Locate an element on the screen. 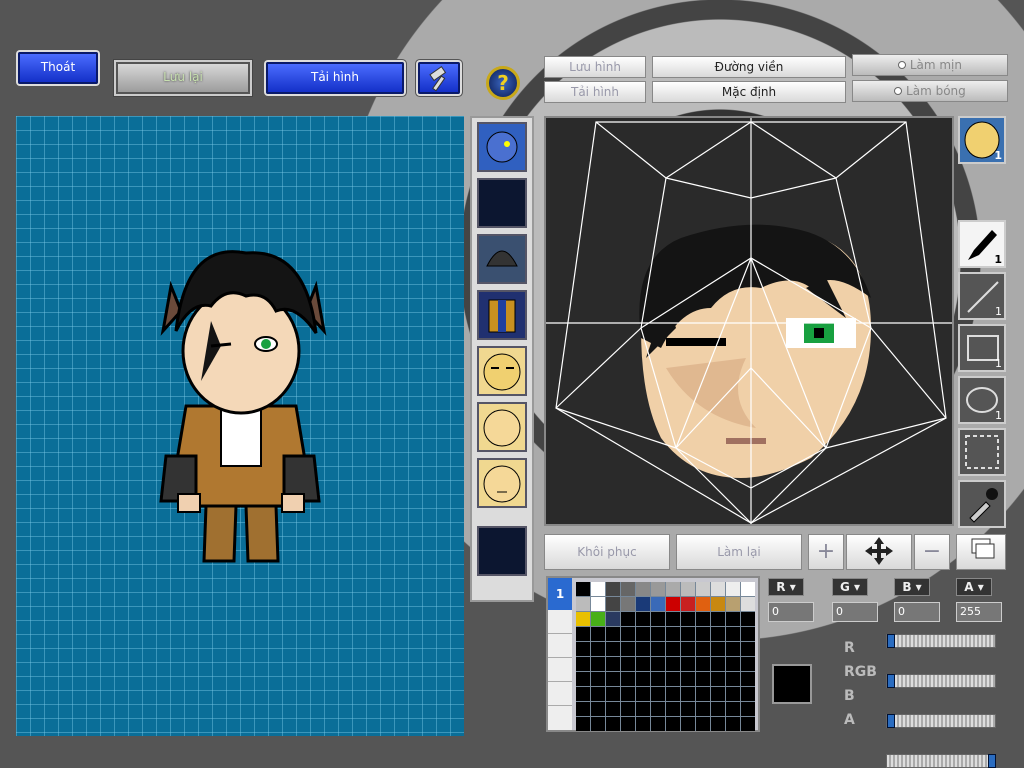 The image size is (1024, 768). save-image-button: Lưu hình is located at coordinates (595, 67).